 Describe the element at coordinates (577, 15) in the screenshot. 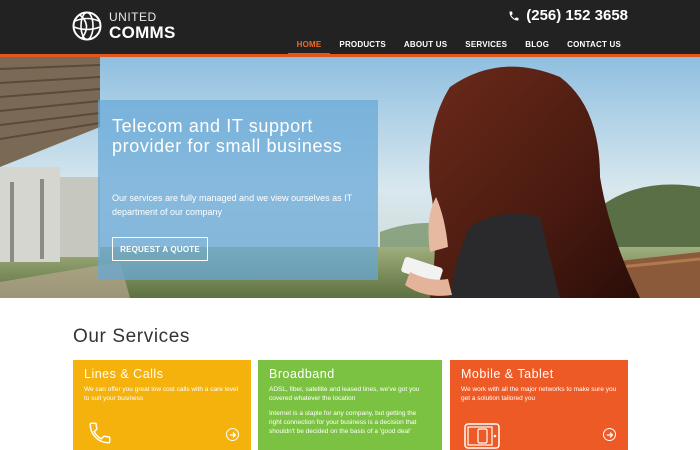

I see `phone-number: (256) 152 3658` at that location.